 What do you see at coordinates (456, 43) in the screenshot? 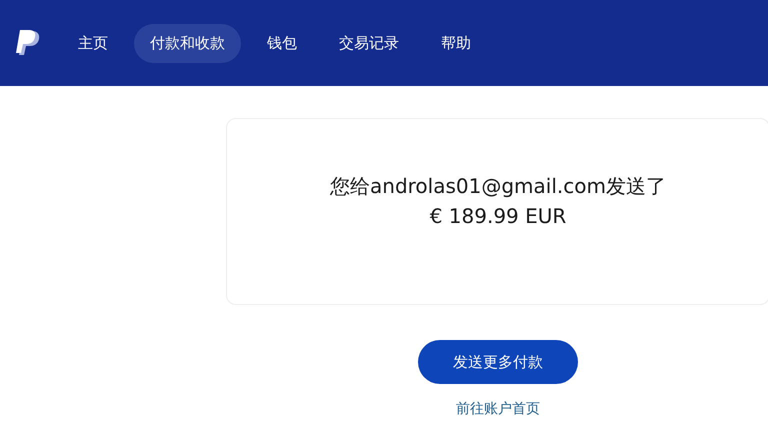
I see `nav-tab: 帮助` at bounding box center [456, 43].